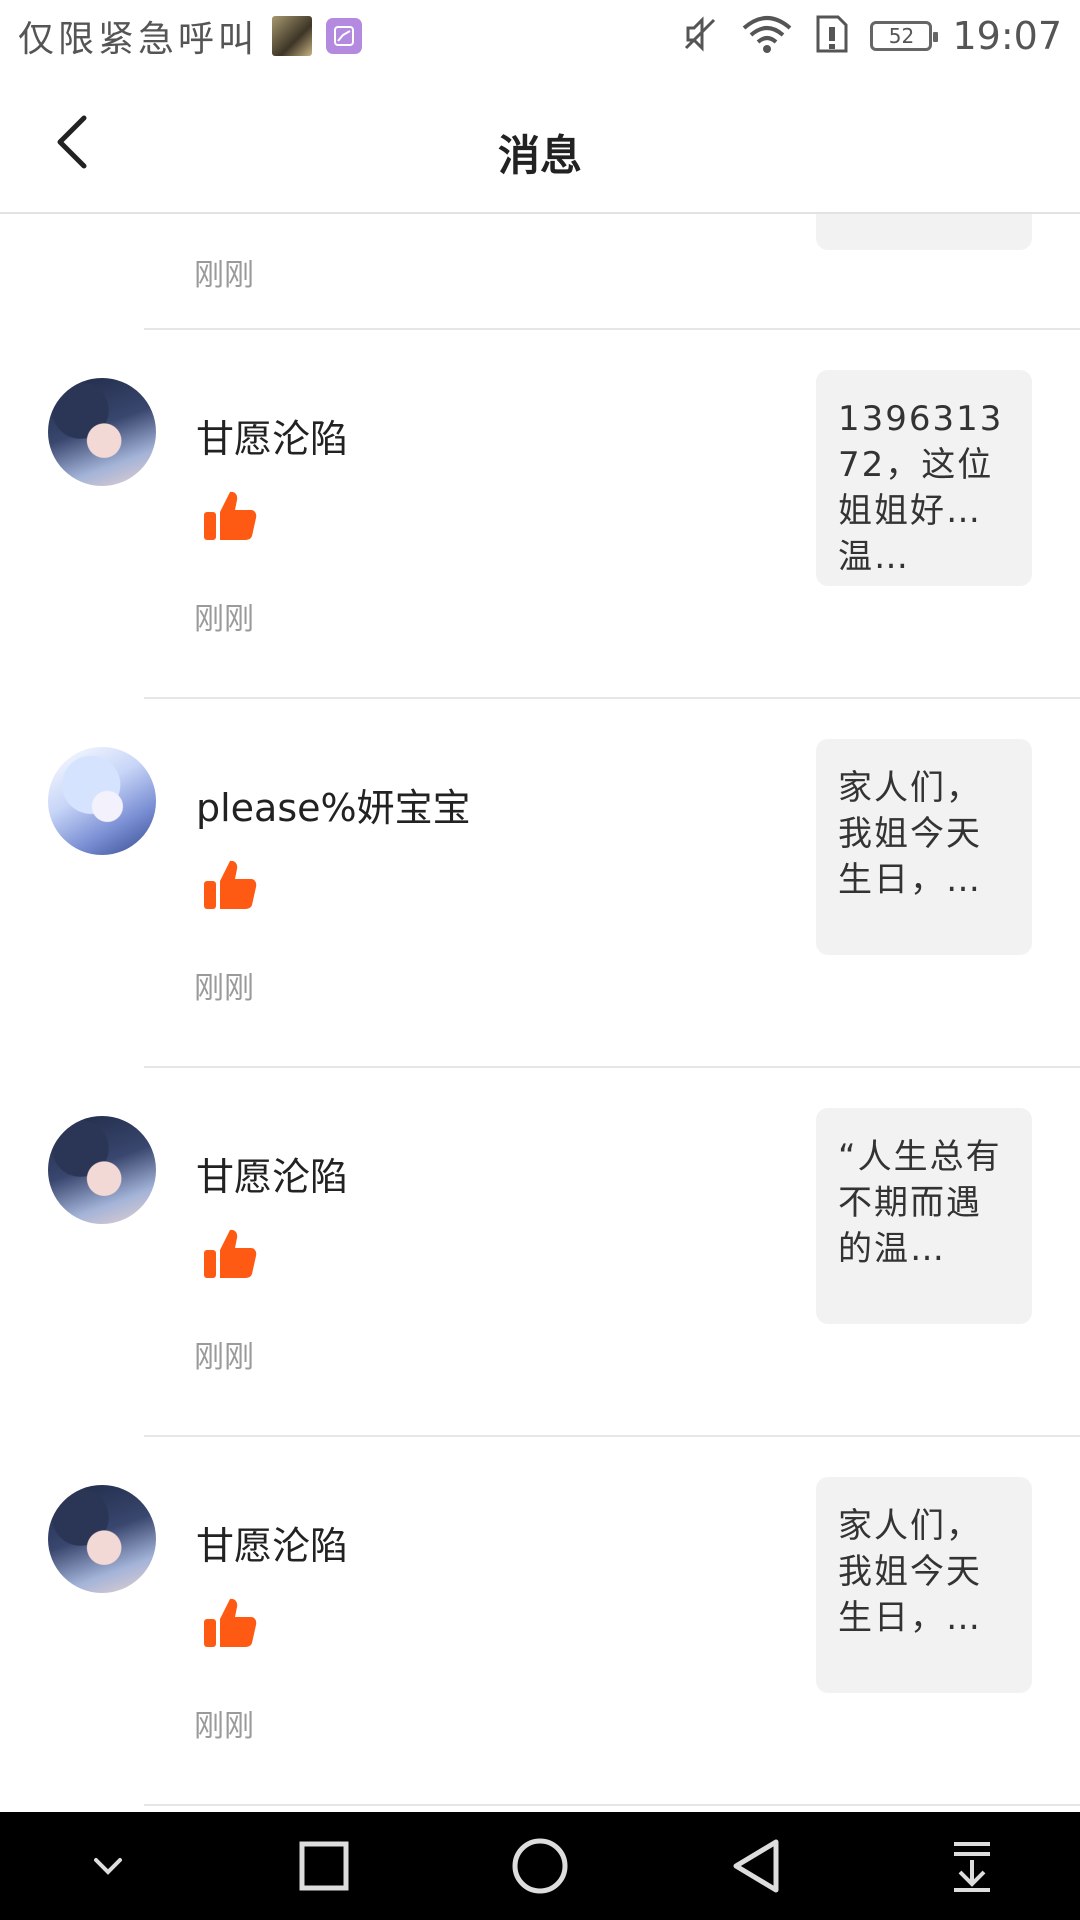 This screenshot has height=1920, width=1080. I want to click on back-nav-button, so click(756, 1866).